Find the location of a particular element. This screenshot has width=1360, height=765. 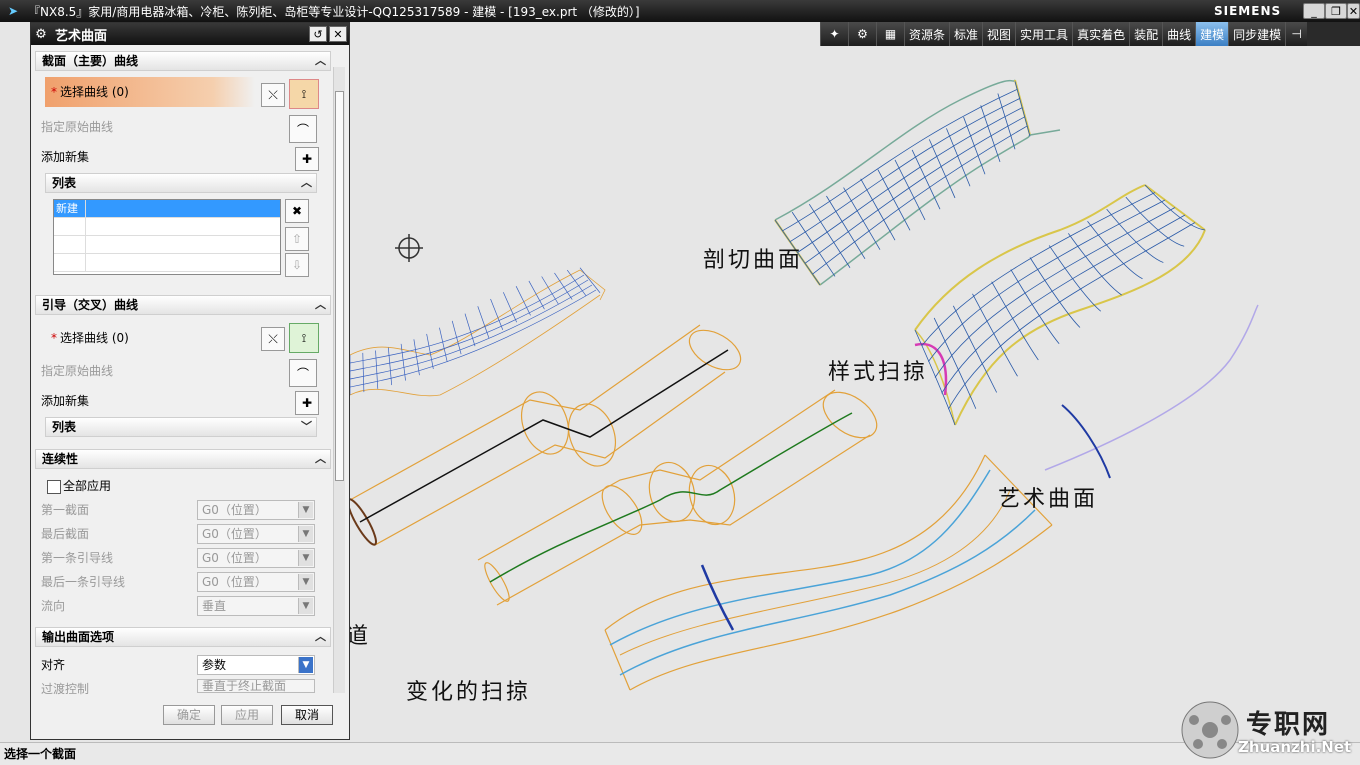

grid-icon: ▦ is located at coordinates (890, 34).